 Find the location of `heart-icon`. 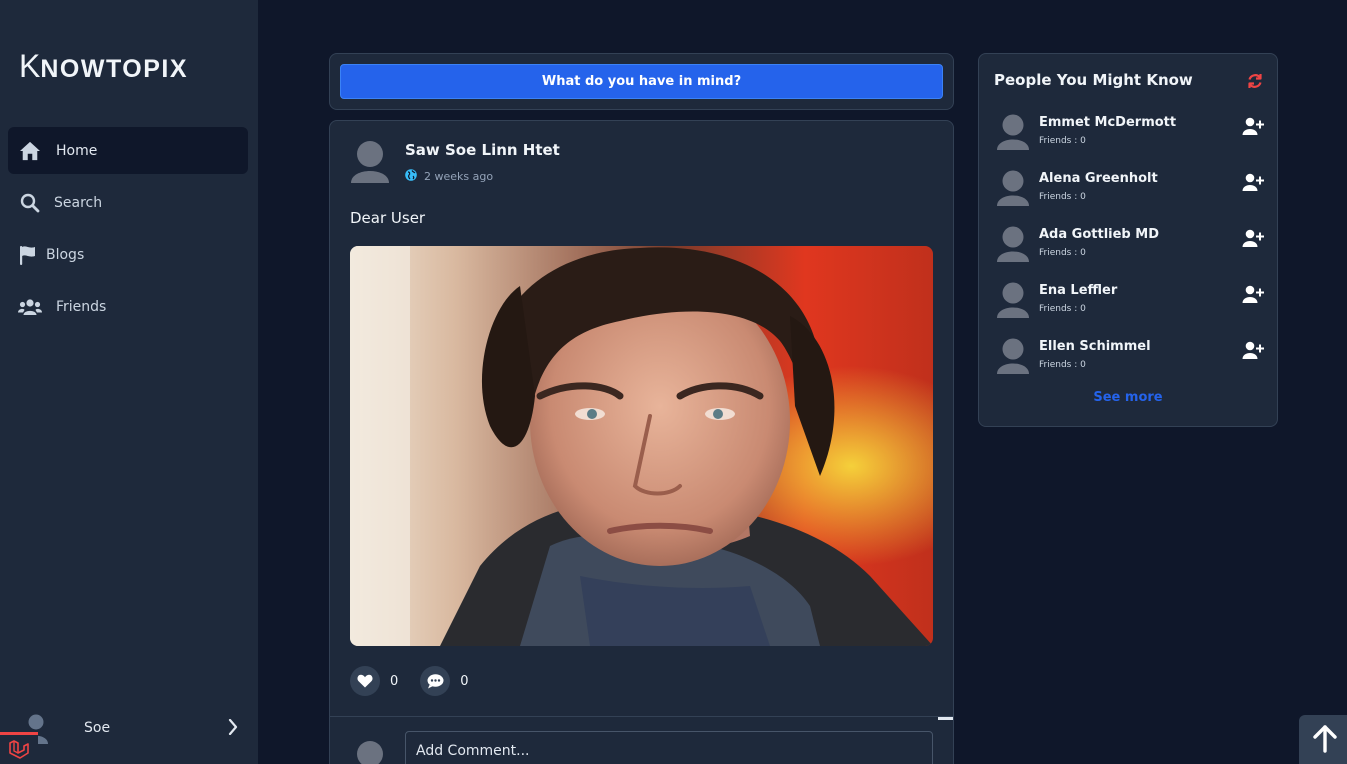

heart-icon is located at coordinates (365, 681).